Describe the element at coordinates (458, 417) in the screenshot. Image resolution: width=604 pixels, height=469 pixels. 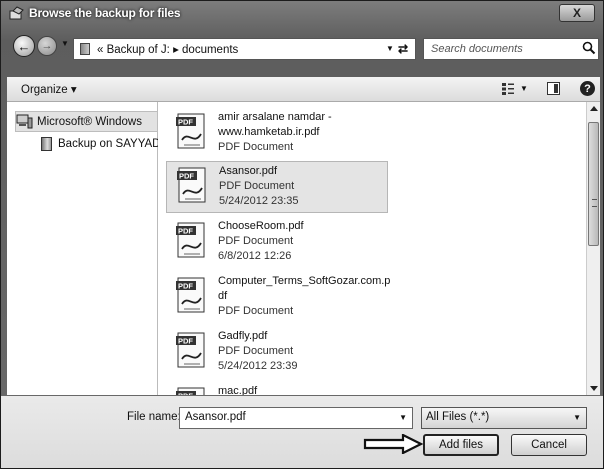
I see `file-type-value: All Files (*.*)` at that location.